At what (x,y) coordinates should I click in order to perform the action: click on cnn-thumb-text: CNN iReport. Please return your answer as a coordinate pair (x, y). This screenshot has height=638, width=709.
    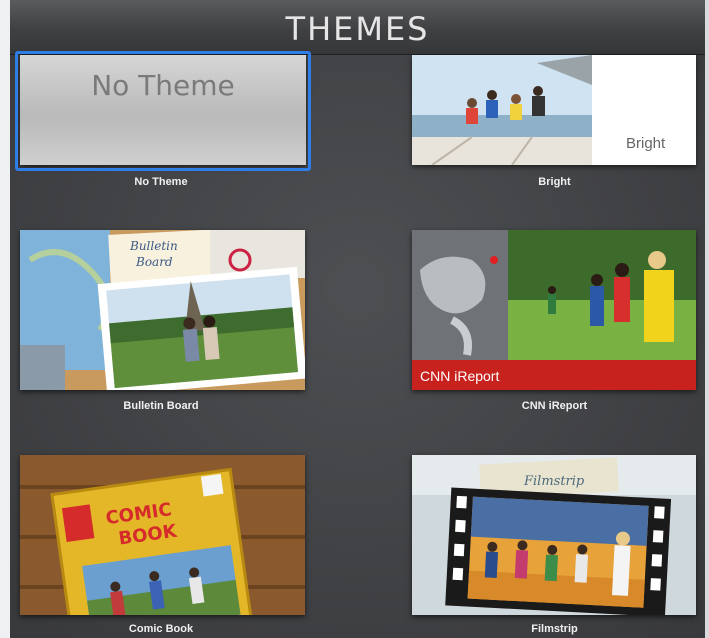
    Looking at the image, I should click on (459, 376).